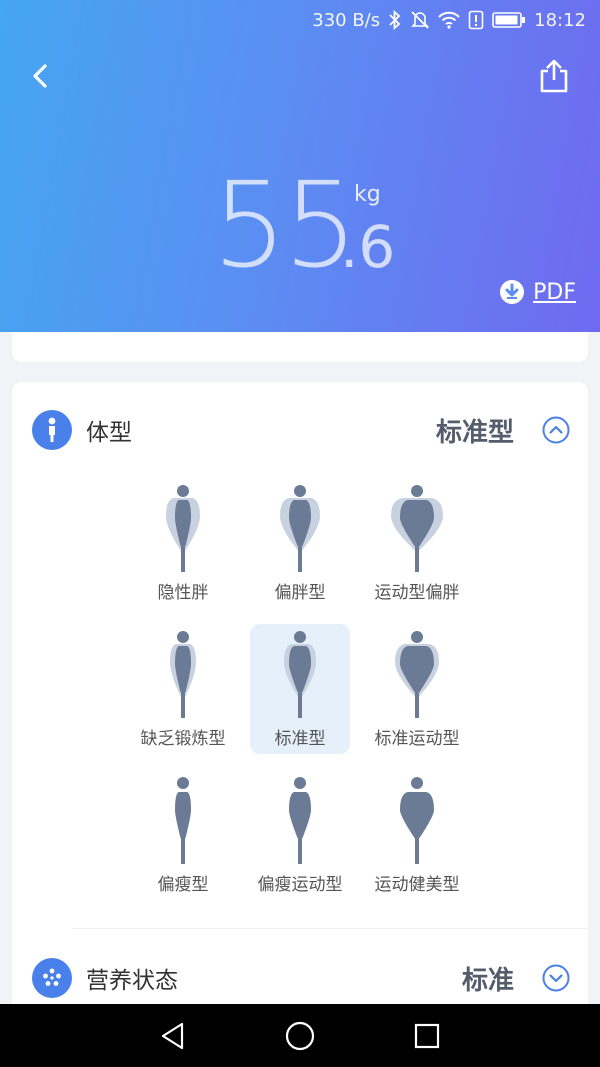  I want to click on nav-back-button, so click(173, 1036).